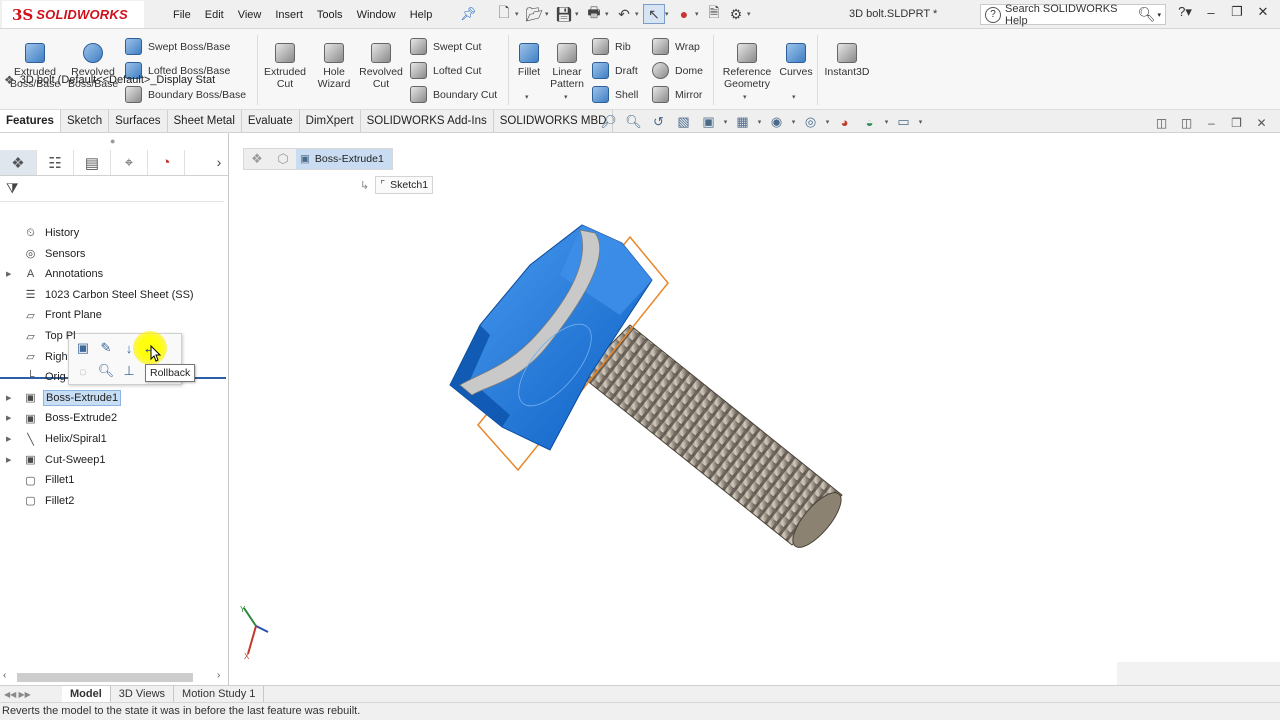 This screenshot has width=1280, height=720. What do you see at coordinates (639, 14) in the screenshot?
I see `undo-dropdown-icon: ▾` at bounding box center [639, 14].